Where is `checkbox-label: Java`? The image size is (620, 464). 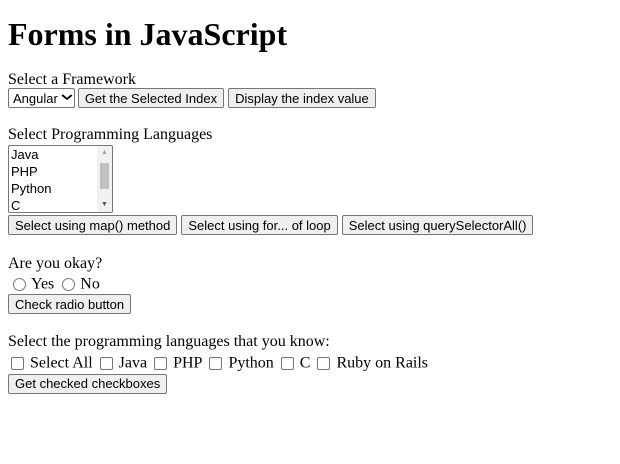 checkbox-label: Java is located at coordinates (133, 363).